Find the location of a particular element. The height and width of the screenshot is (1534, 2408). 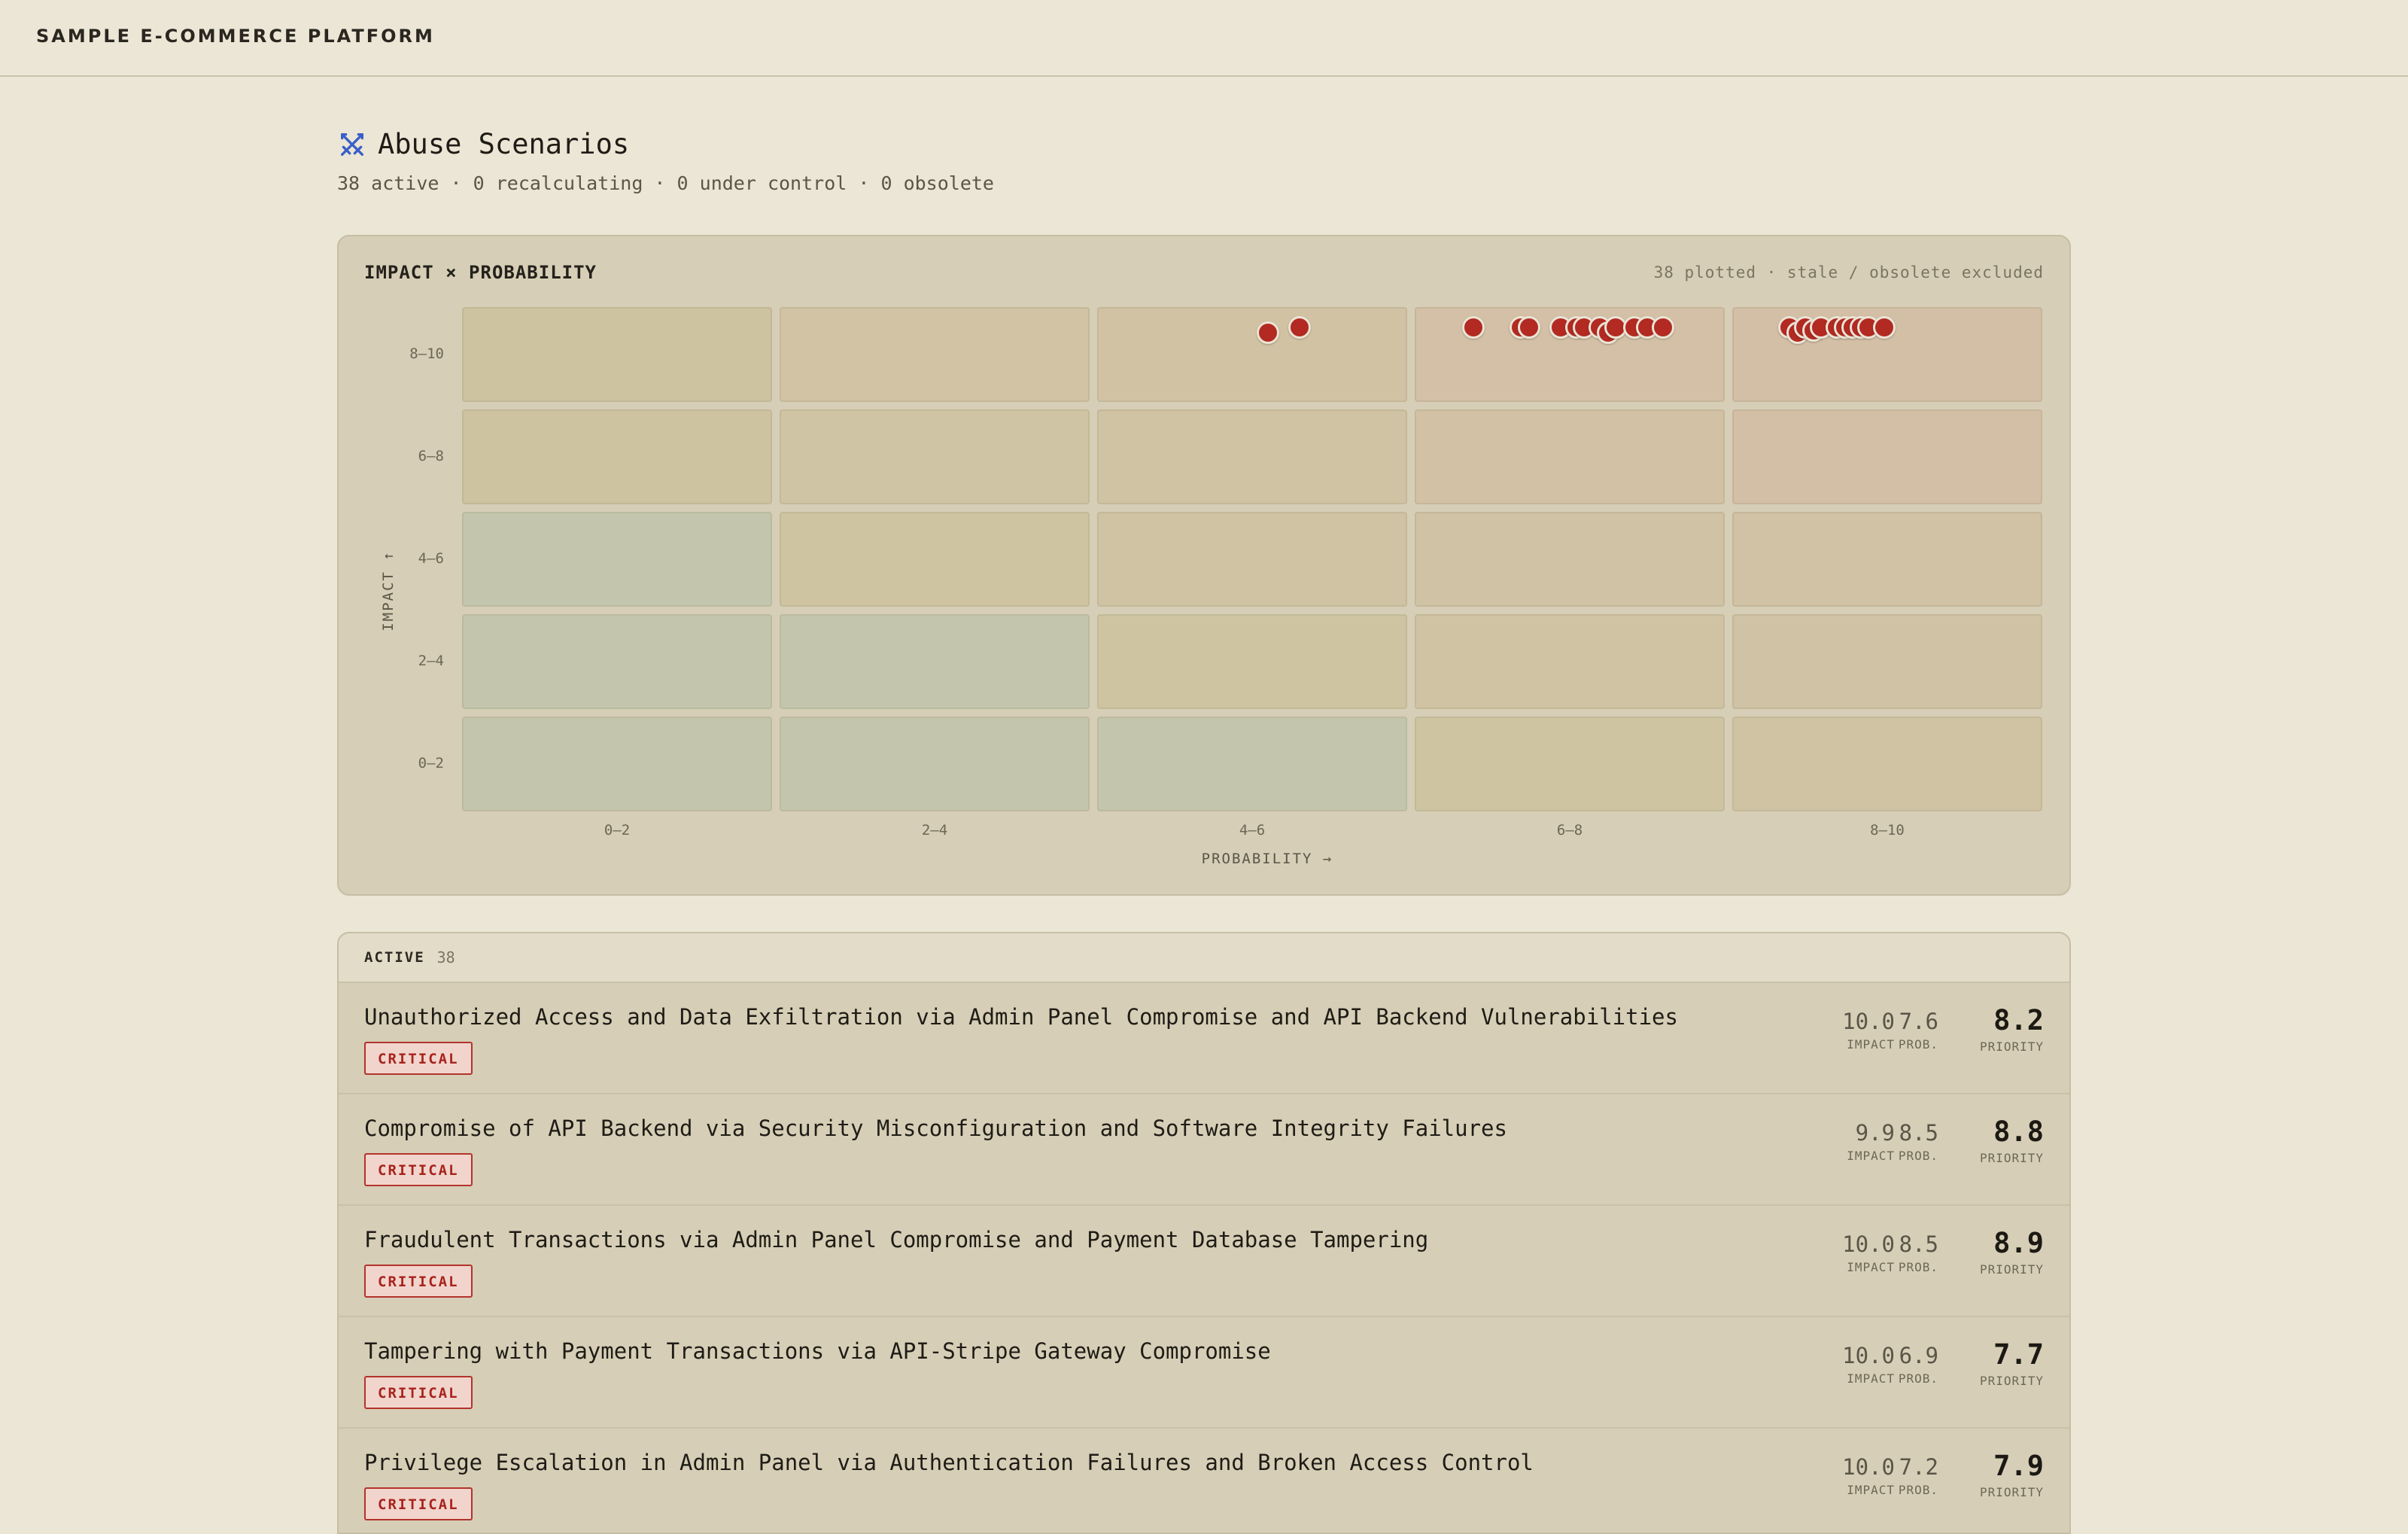

swords-icon is located at coordinates (352, 144).